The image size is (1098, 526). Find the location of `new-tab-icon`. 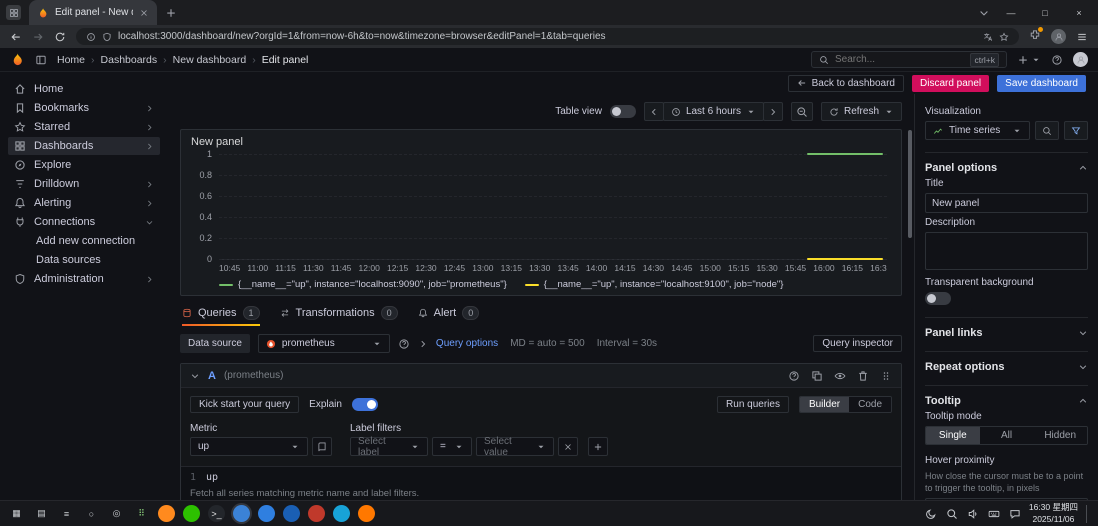

new-tab-icon is located at coordinates (171, 13).